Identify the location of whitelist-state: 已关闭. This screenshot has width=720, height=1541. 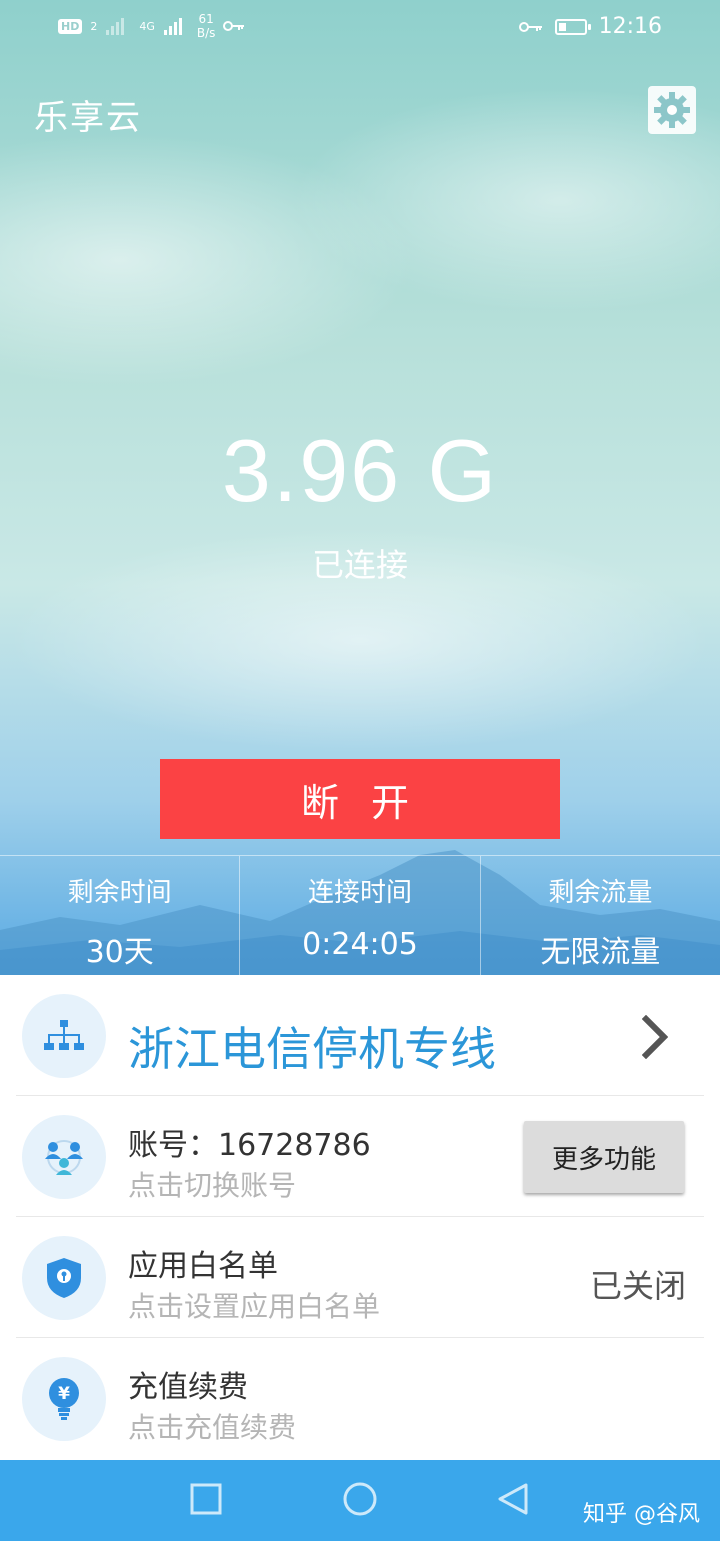
(637, 1286).